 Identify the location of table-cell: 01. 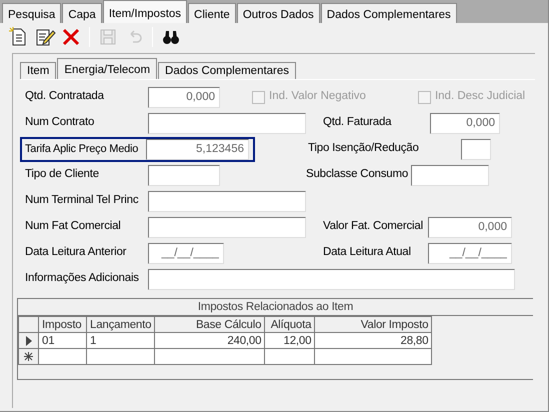
(62, 340).